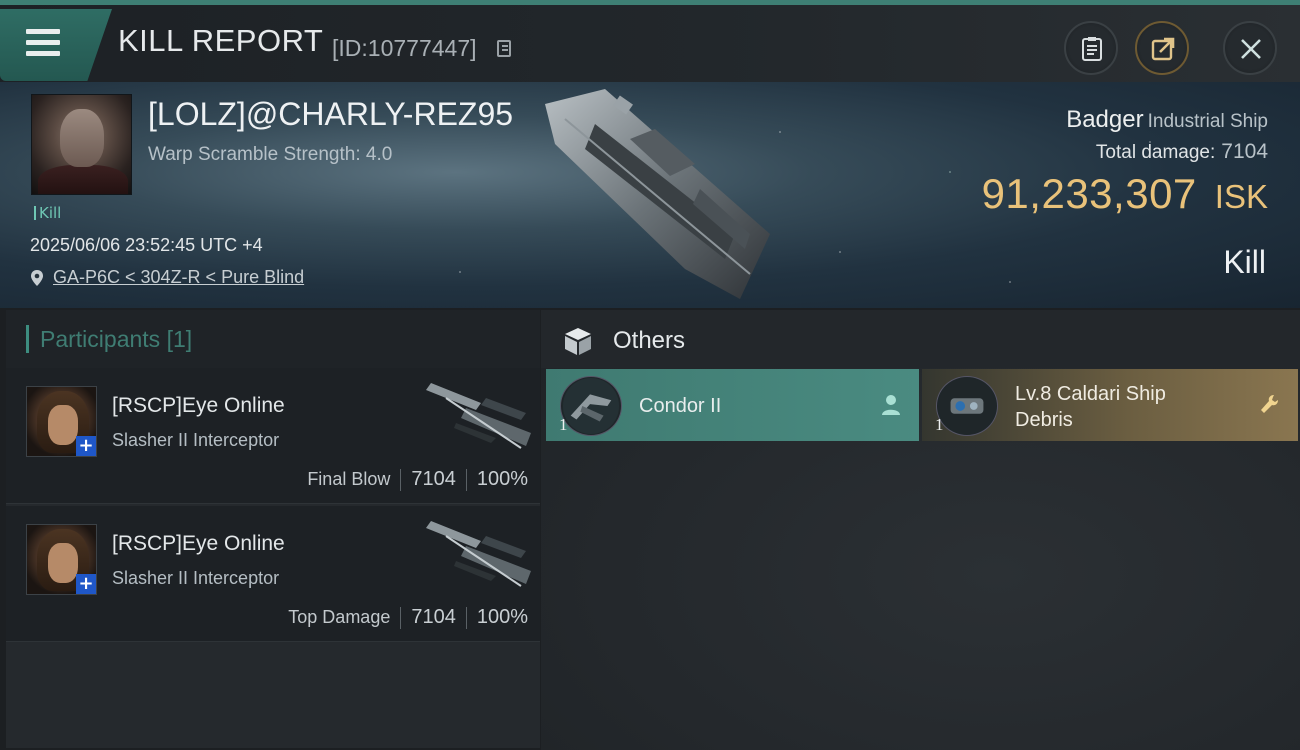 The height and width of the screenshot is (750, 1300). What do you see at coordinates (504, 48) in the screenshot?
I see `copy-icon` at bounding box center [504, 48].